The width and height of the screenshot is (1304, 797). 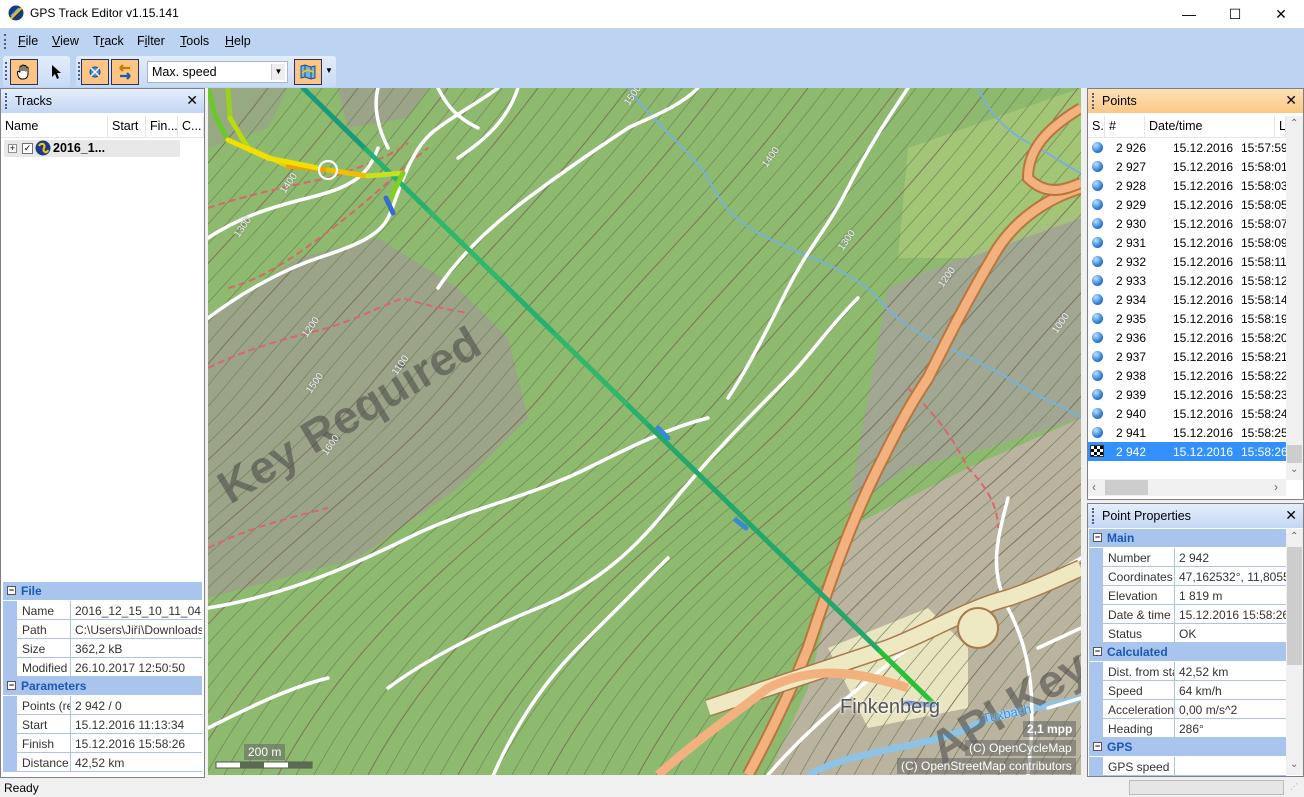 I want to click on point-row: 2 926 15.12.2016 15:57:59, so click(x=1188, y=147).